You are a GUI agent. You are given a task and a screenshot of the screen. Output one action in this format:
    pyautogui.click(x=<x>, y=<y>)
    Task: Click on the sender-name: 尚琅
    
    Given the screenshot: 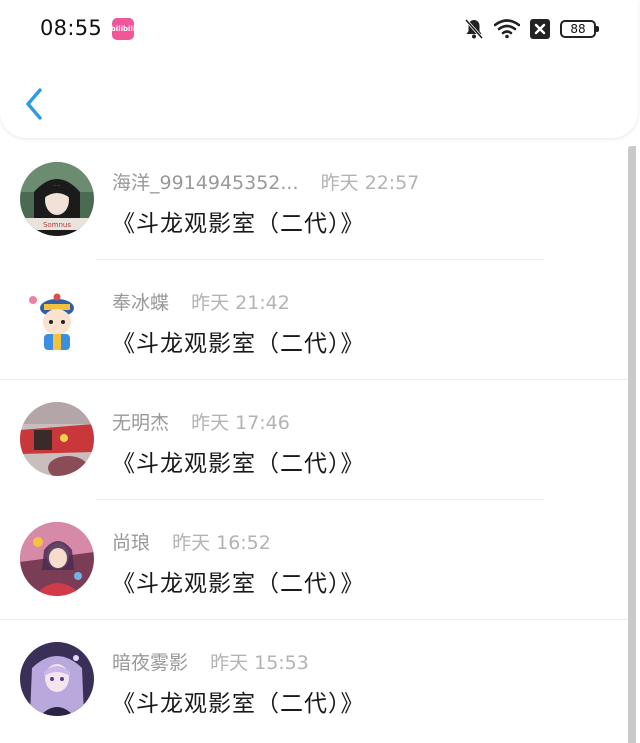 What is the action you would take?
    pyautogui.click(x=131, y=541)
    